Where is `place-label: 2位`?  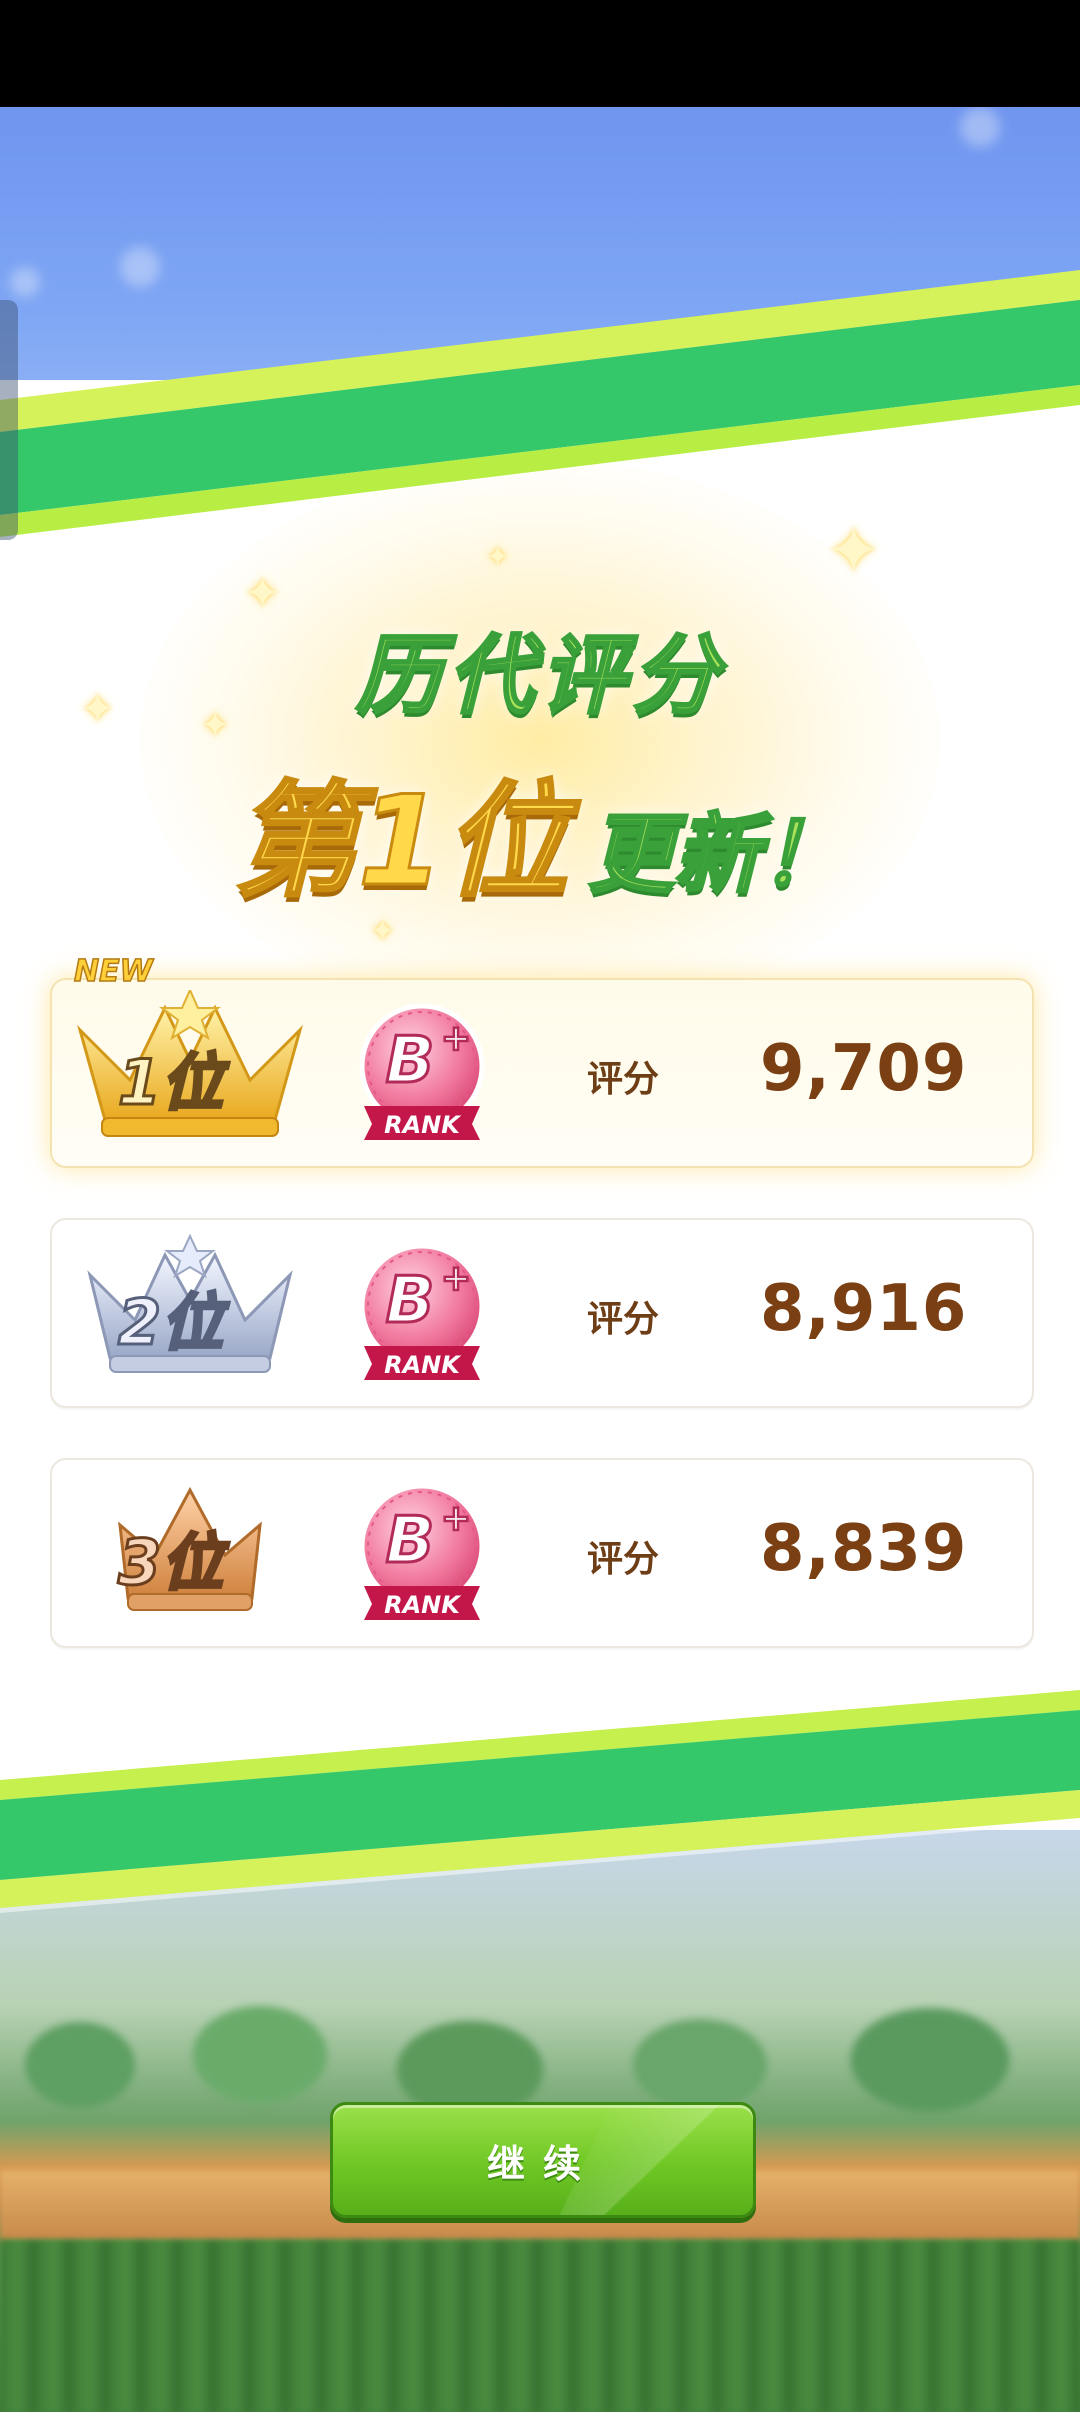
place-label: 2位 is located at coordinates (170, 1323).